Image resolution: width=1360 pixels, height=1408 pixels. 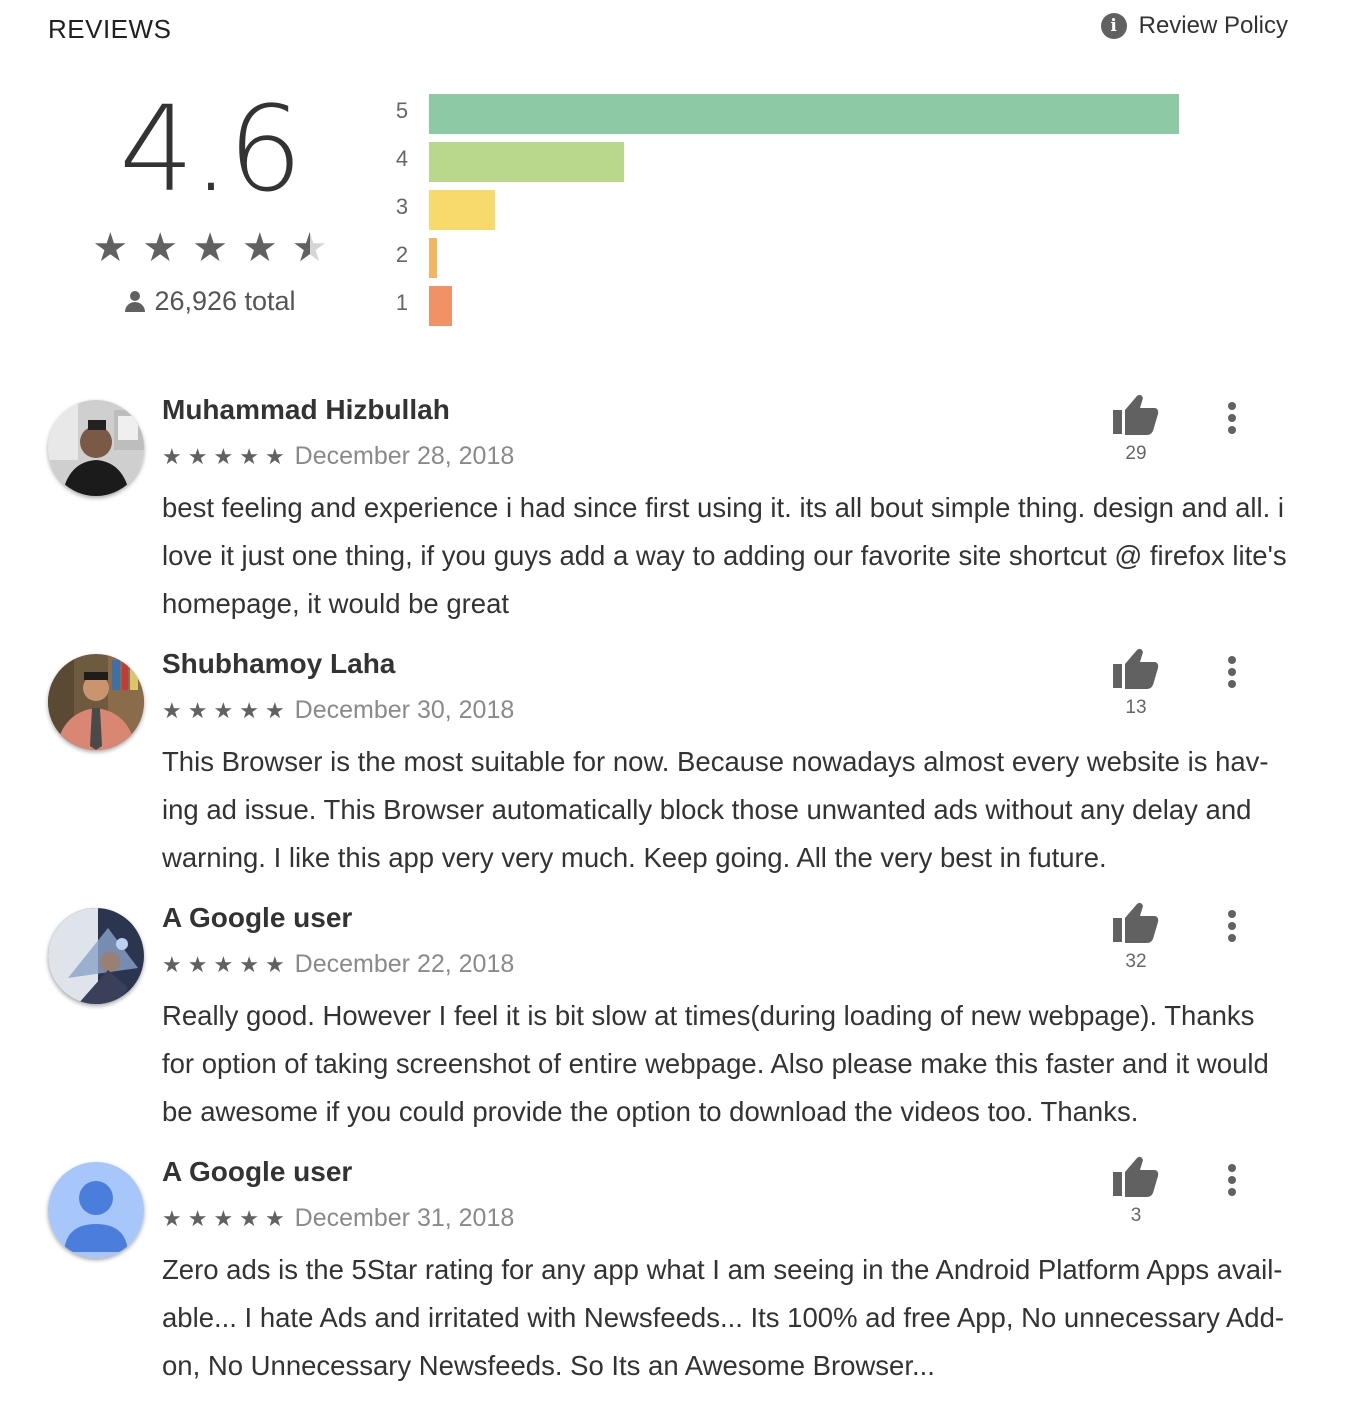 What do you see at coordinates (1136, 453) in the screenshot?
I see `helpful-count: 29` at bounding box center [1136, 453].